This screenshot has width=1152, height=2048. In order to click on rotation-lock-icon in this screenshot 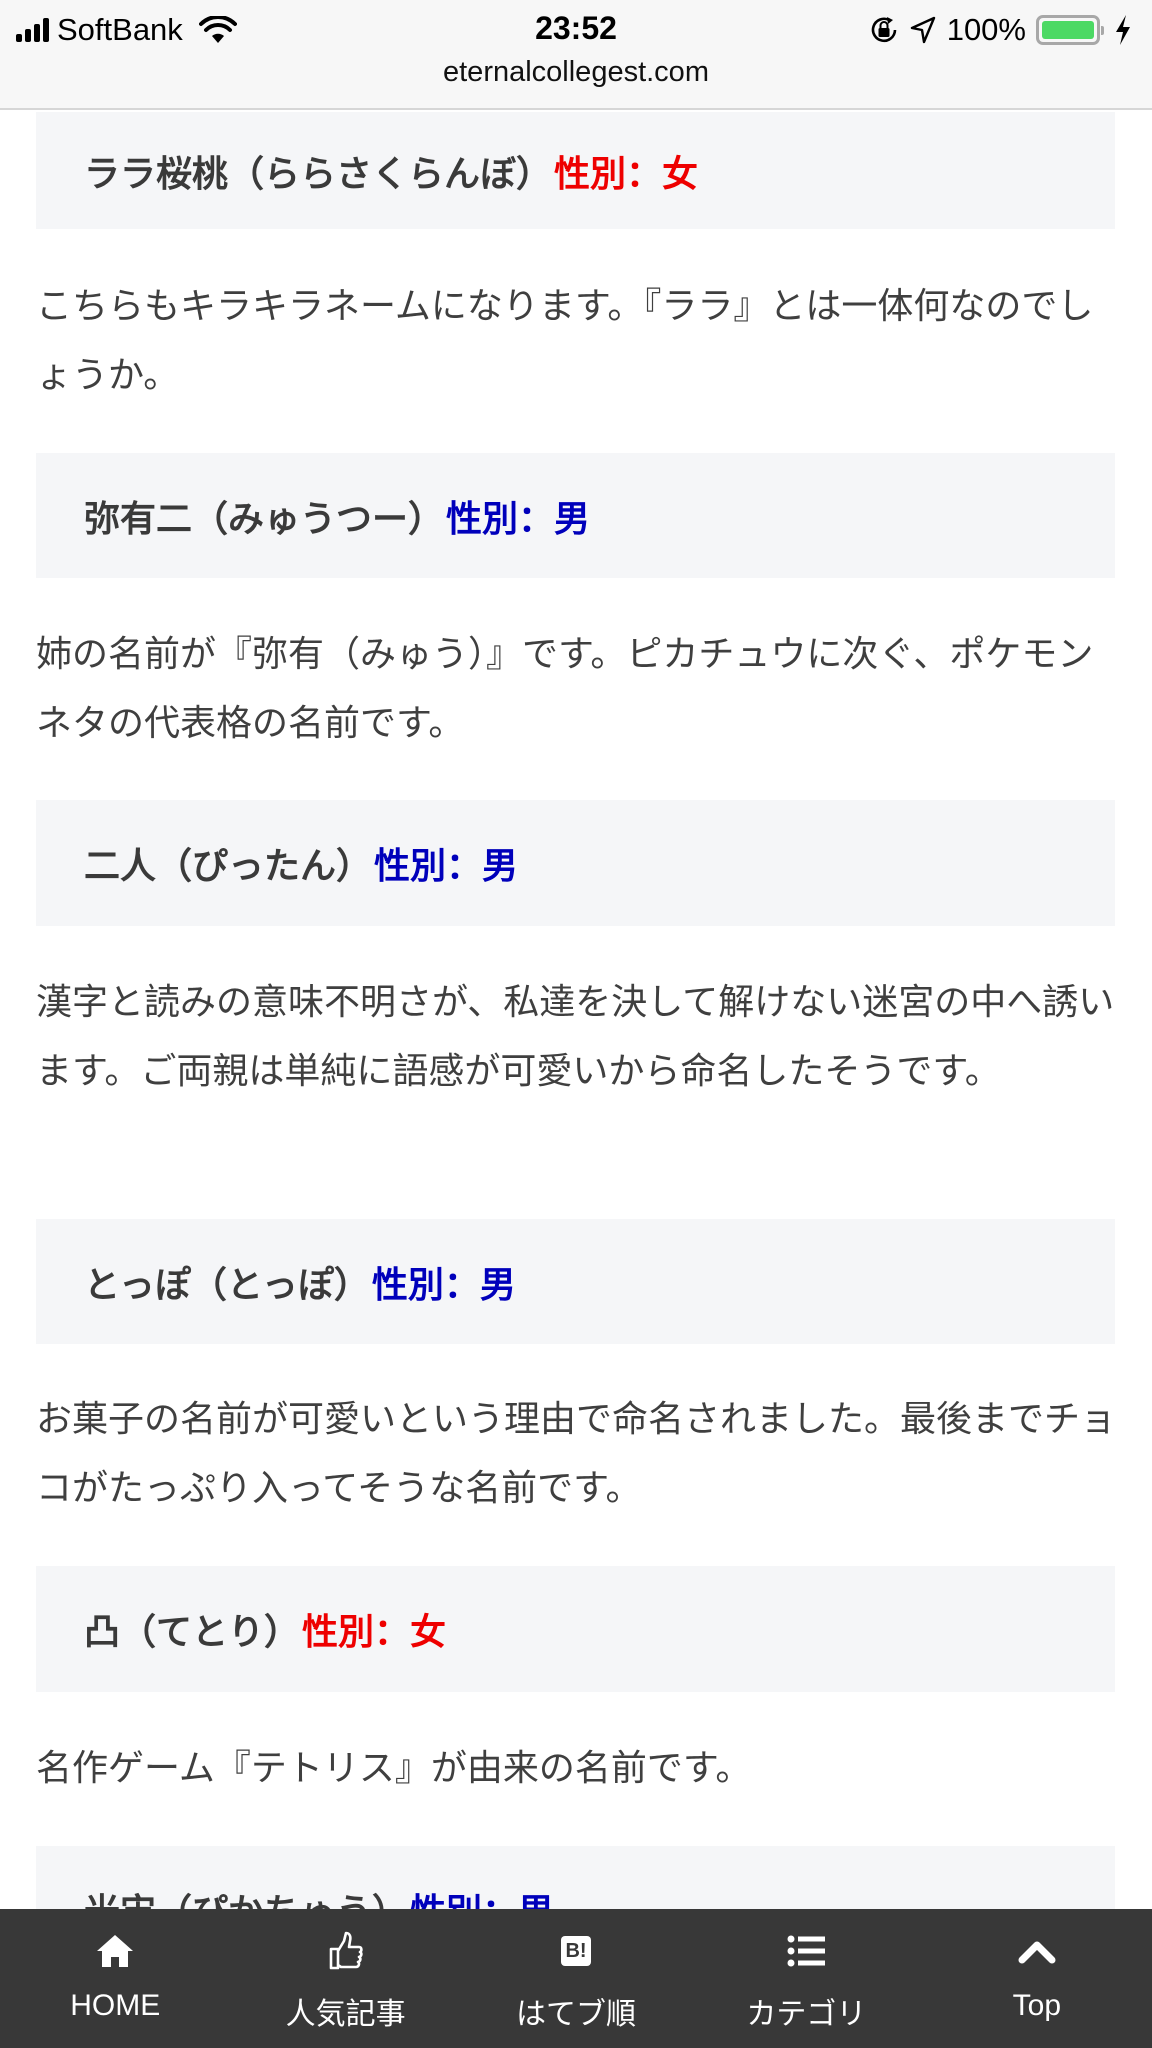, I will do `click(884, 30)`.